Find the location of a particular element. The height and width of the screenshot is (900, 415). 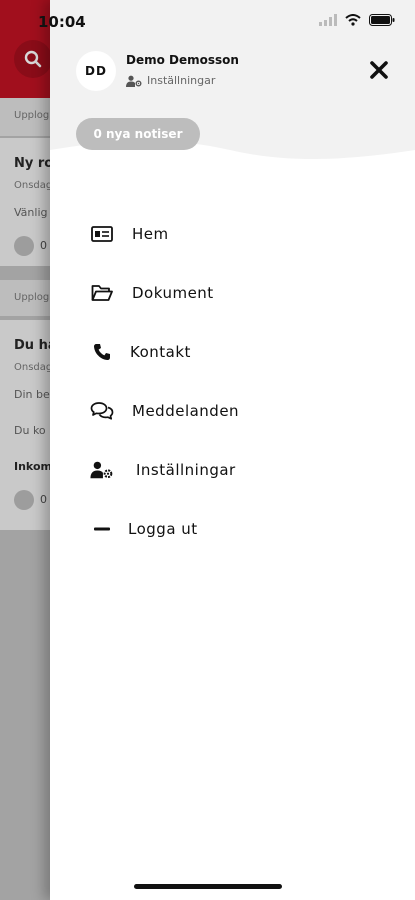

id-card-icon is located at coordinates (102, 234).